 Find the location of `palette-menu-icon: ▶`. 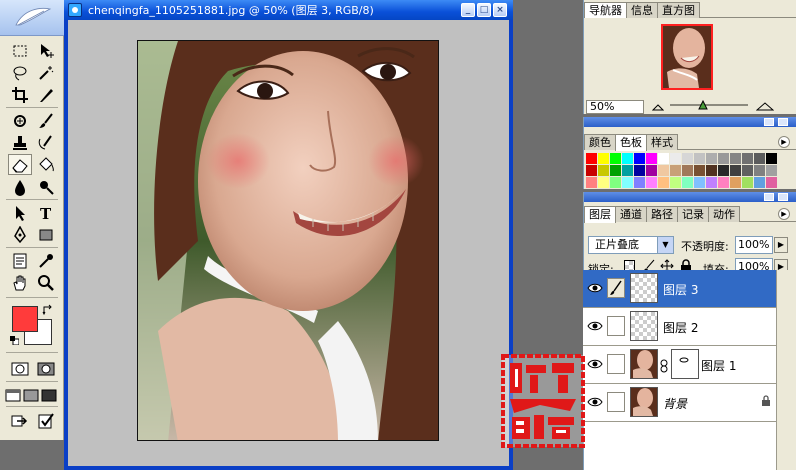

palette-menu-icon: ▶ is located at coordinates (784, 214).